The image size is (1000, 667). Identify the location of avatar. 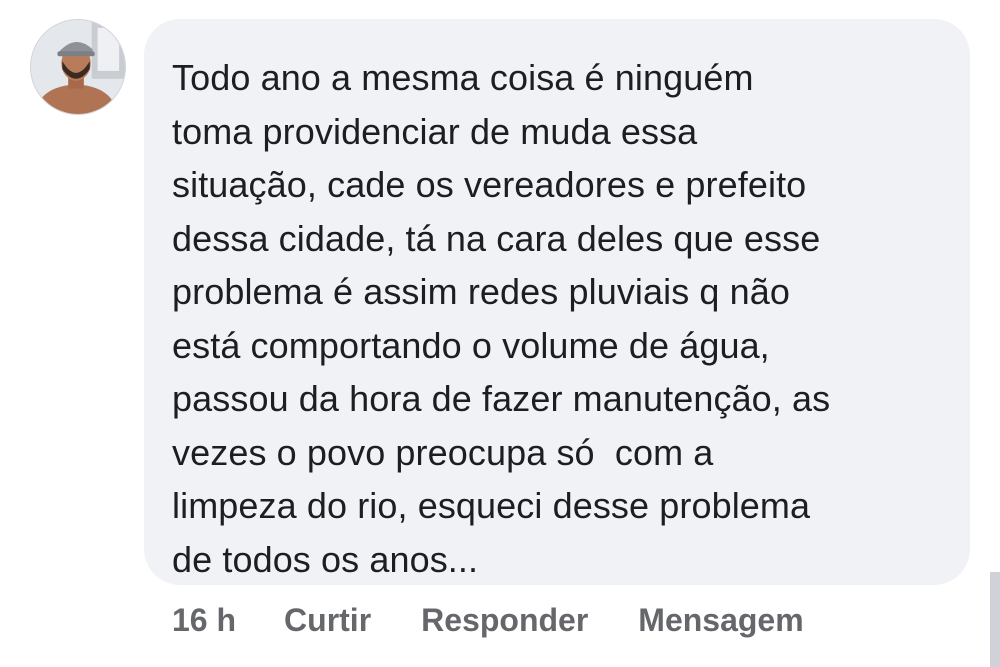
(78, 67).